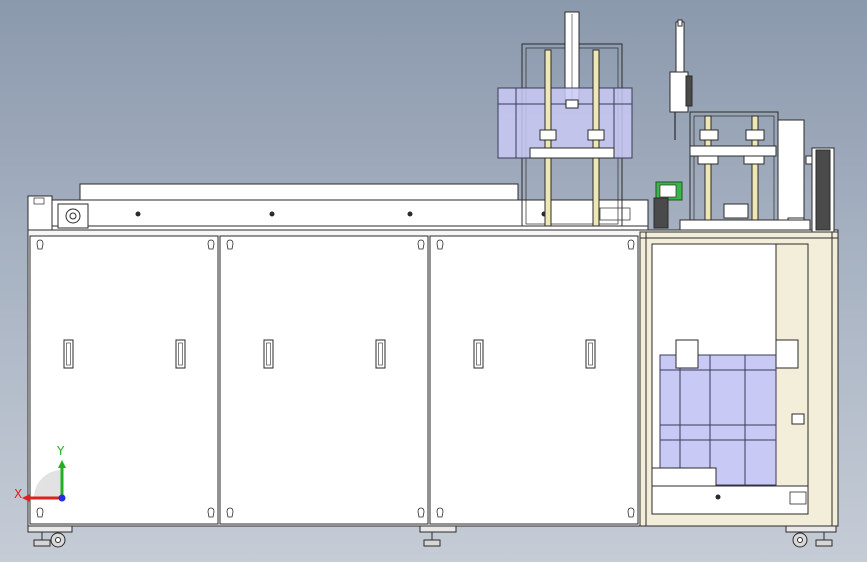  What do you see at coordinates (299, 192) in the screenshot?
I see `conveyor-belt` at bounding box center [299, 192].